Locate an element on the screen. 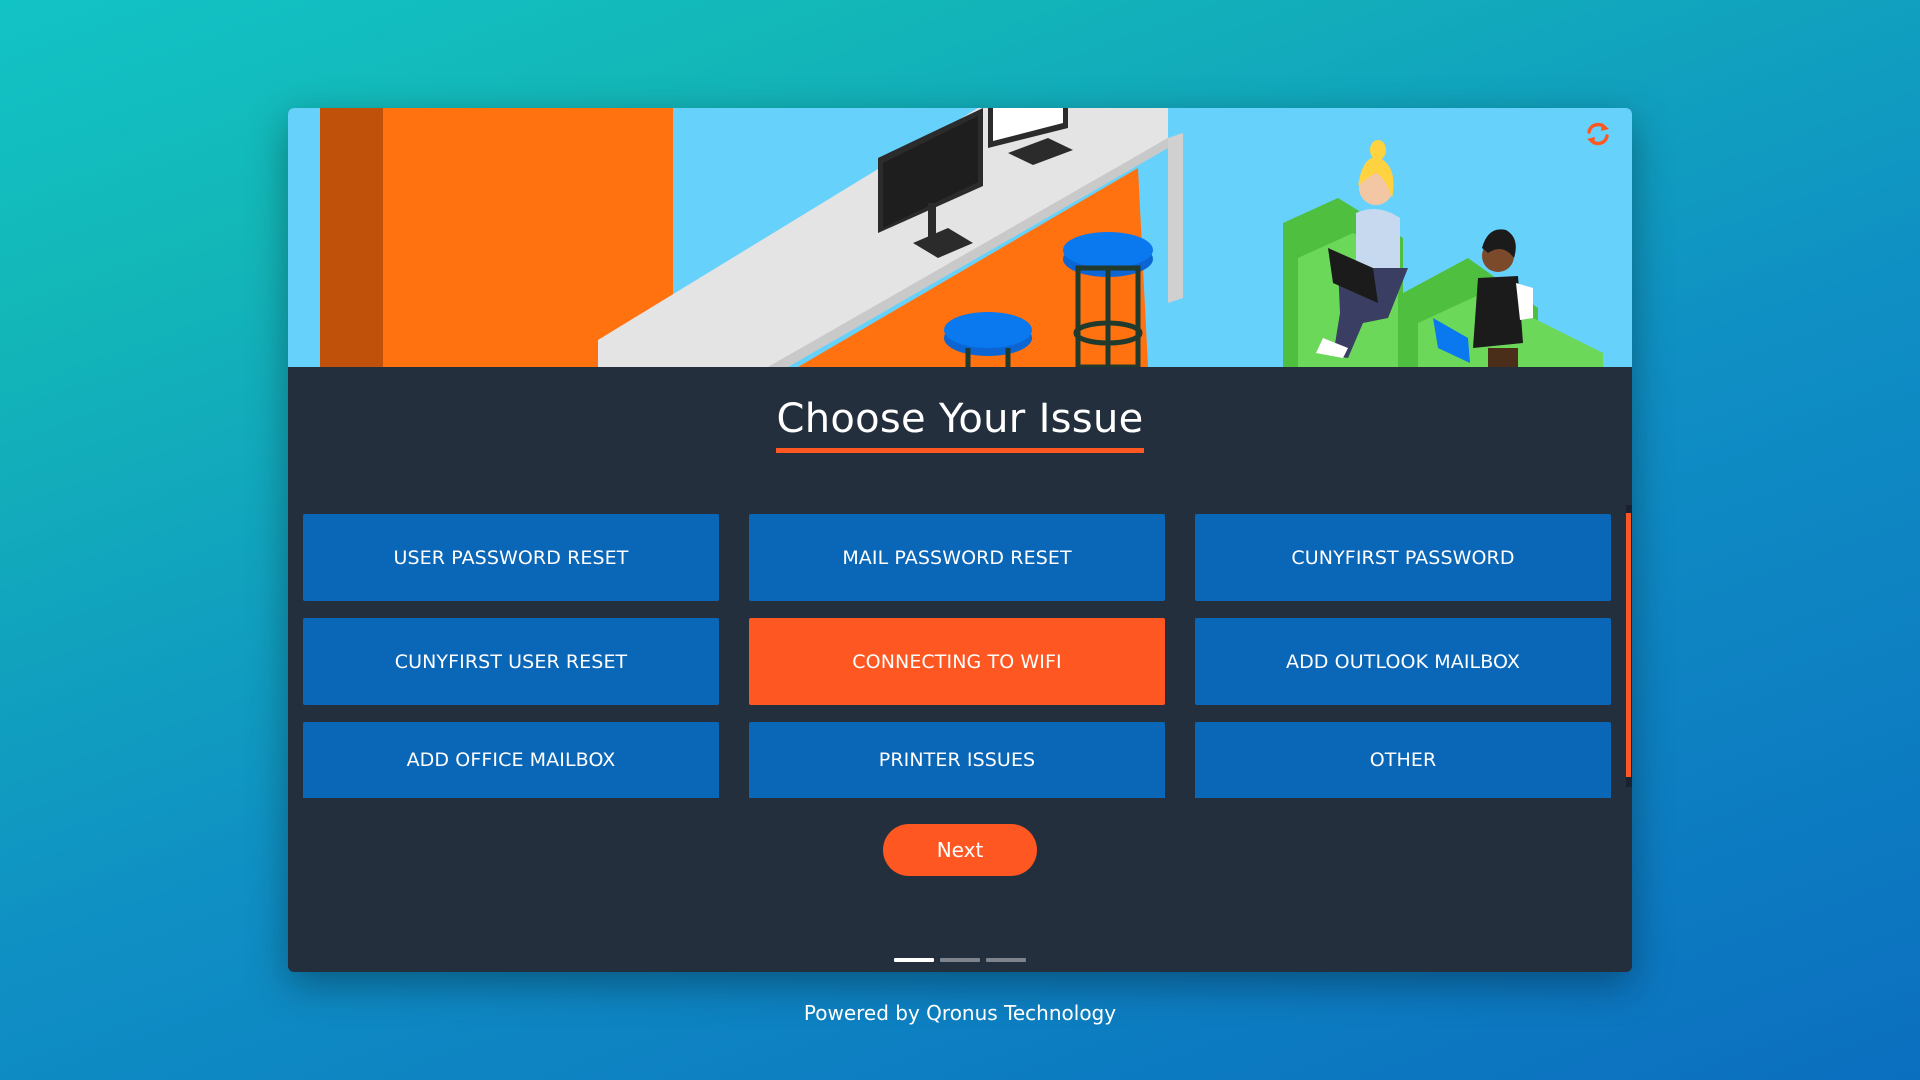 The width and height of the screenshot is (1920, 1080). issue-option-user-password-reset: USER PASSWORD RESET is located at coordinates (511, 557).